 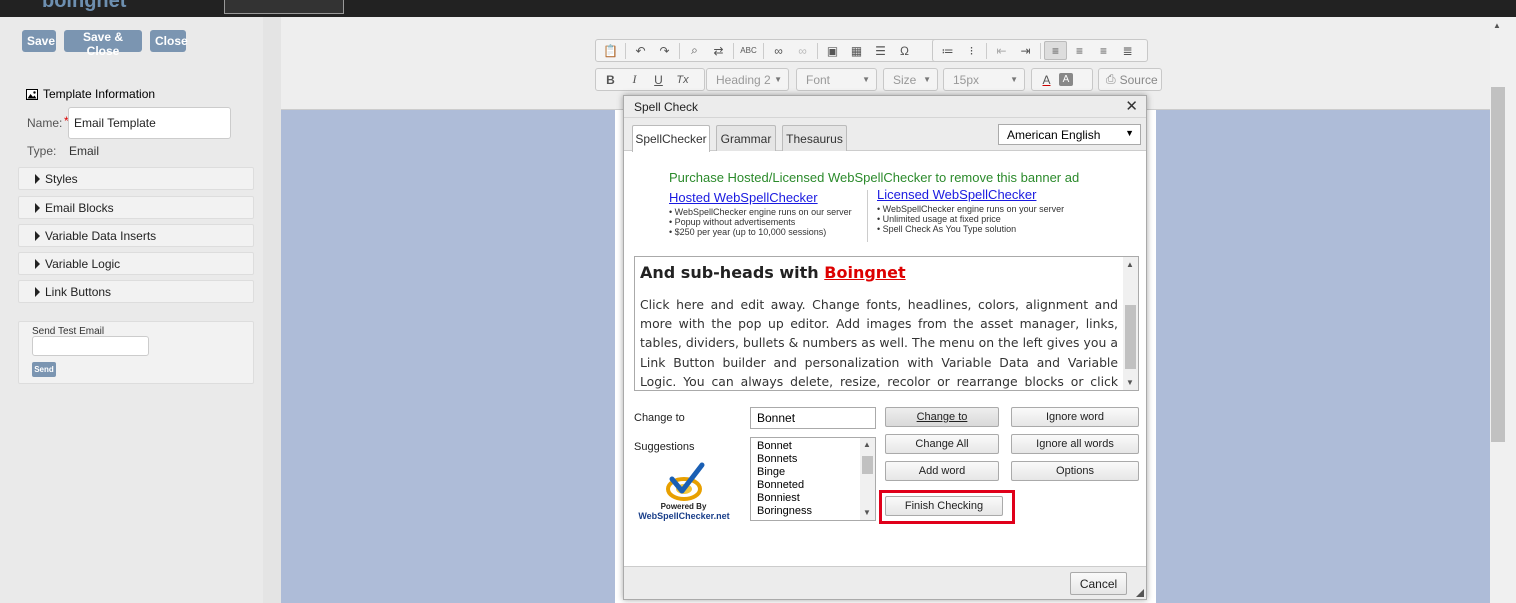 What do you see at coordinates (136, 291) in the screenshot?
I see `section-link-buttons: Link Buttons` at bounding box center [136, 291].